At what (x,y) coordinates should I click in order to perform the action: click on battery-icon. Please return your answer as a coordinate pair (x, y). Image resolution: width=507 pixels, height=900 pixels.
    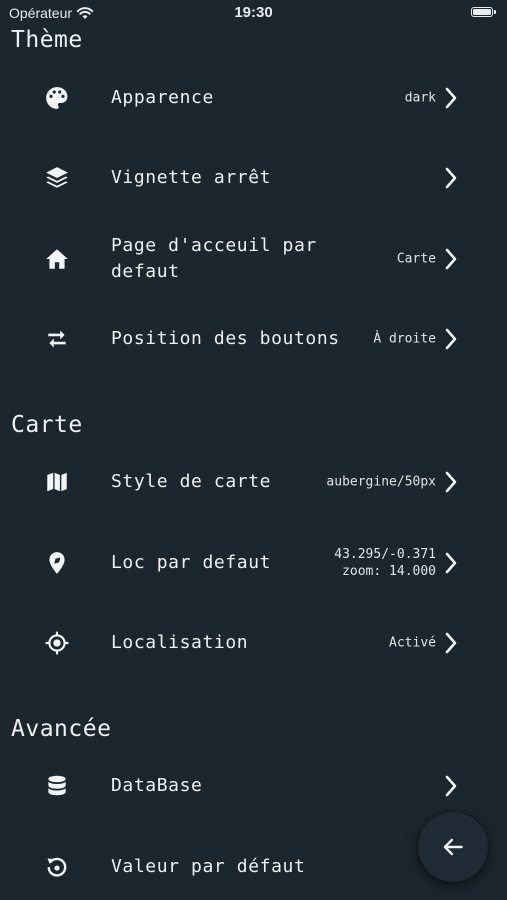
    Looking at the image, I should click on (483, 12).